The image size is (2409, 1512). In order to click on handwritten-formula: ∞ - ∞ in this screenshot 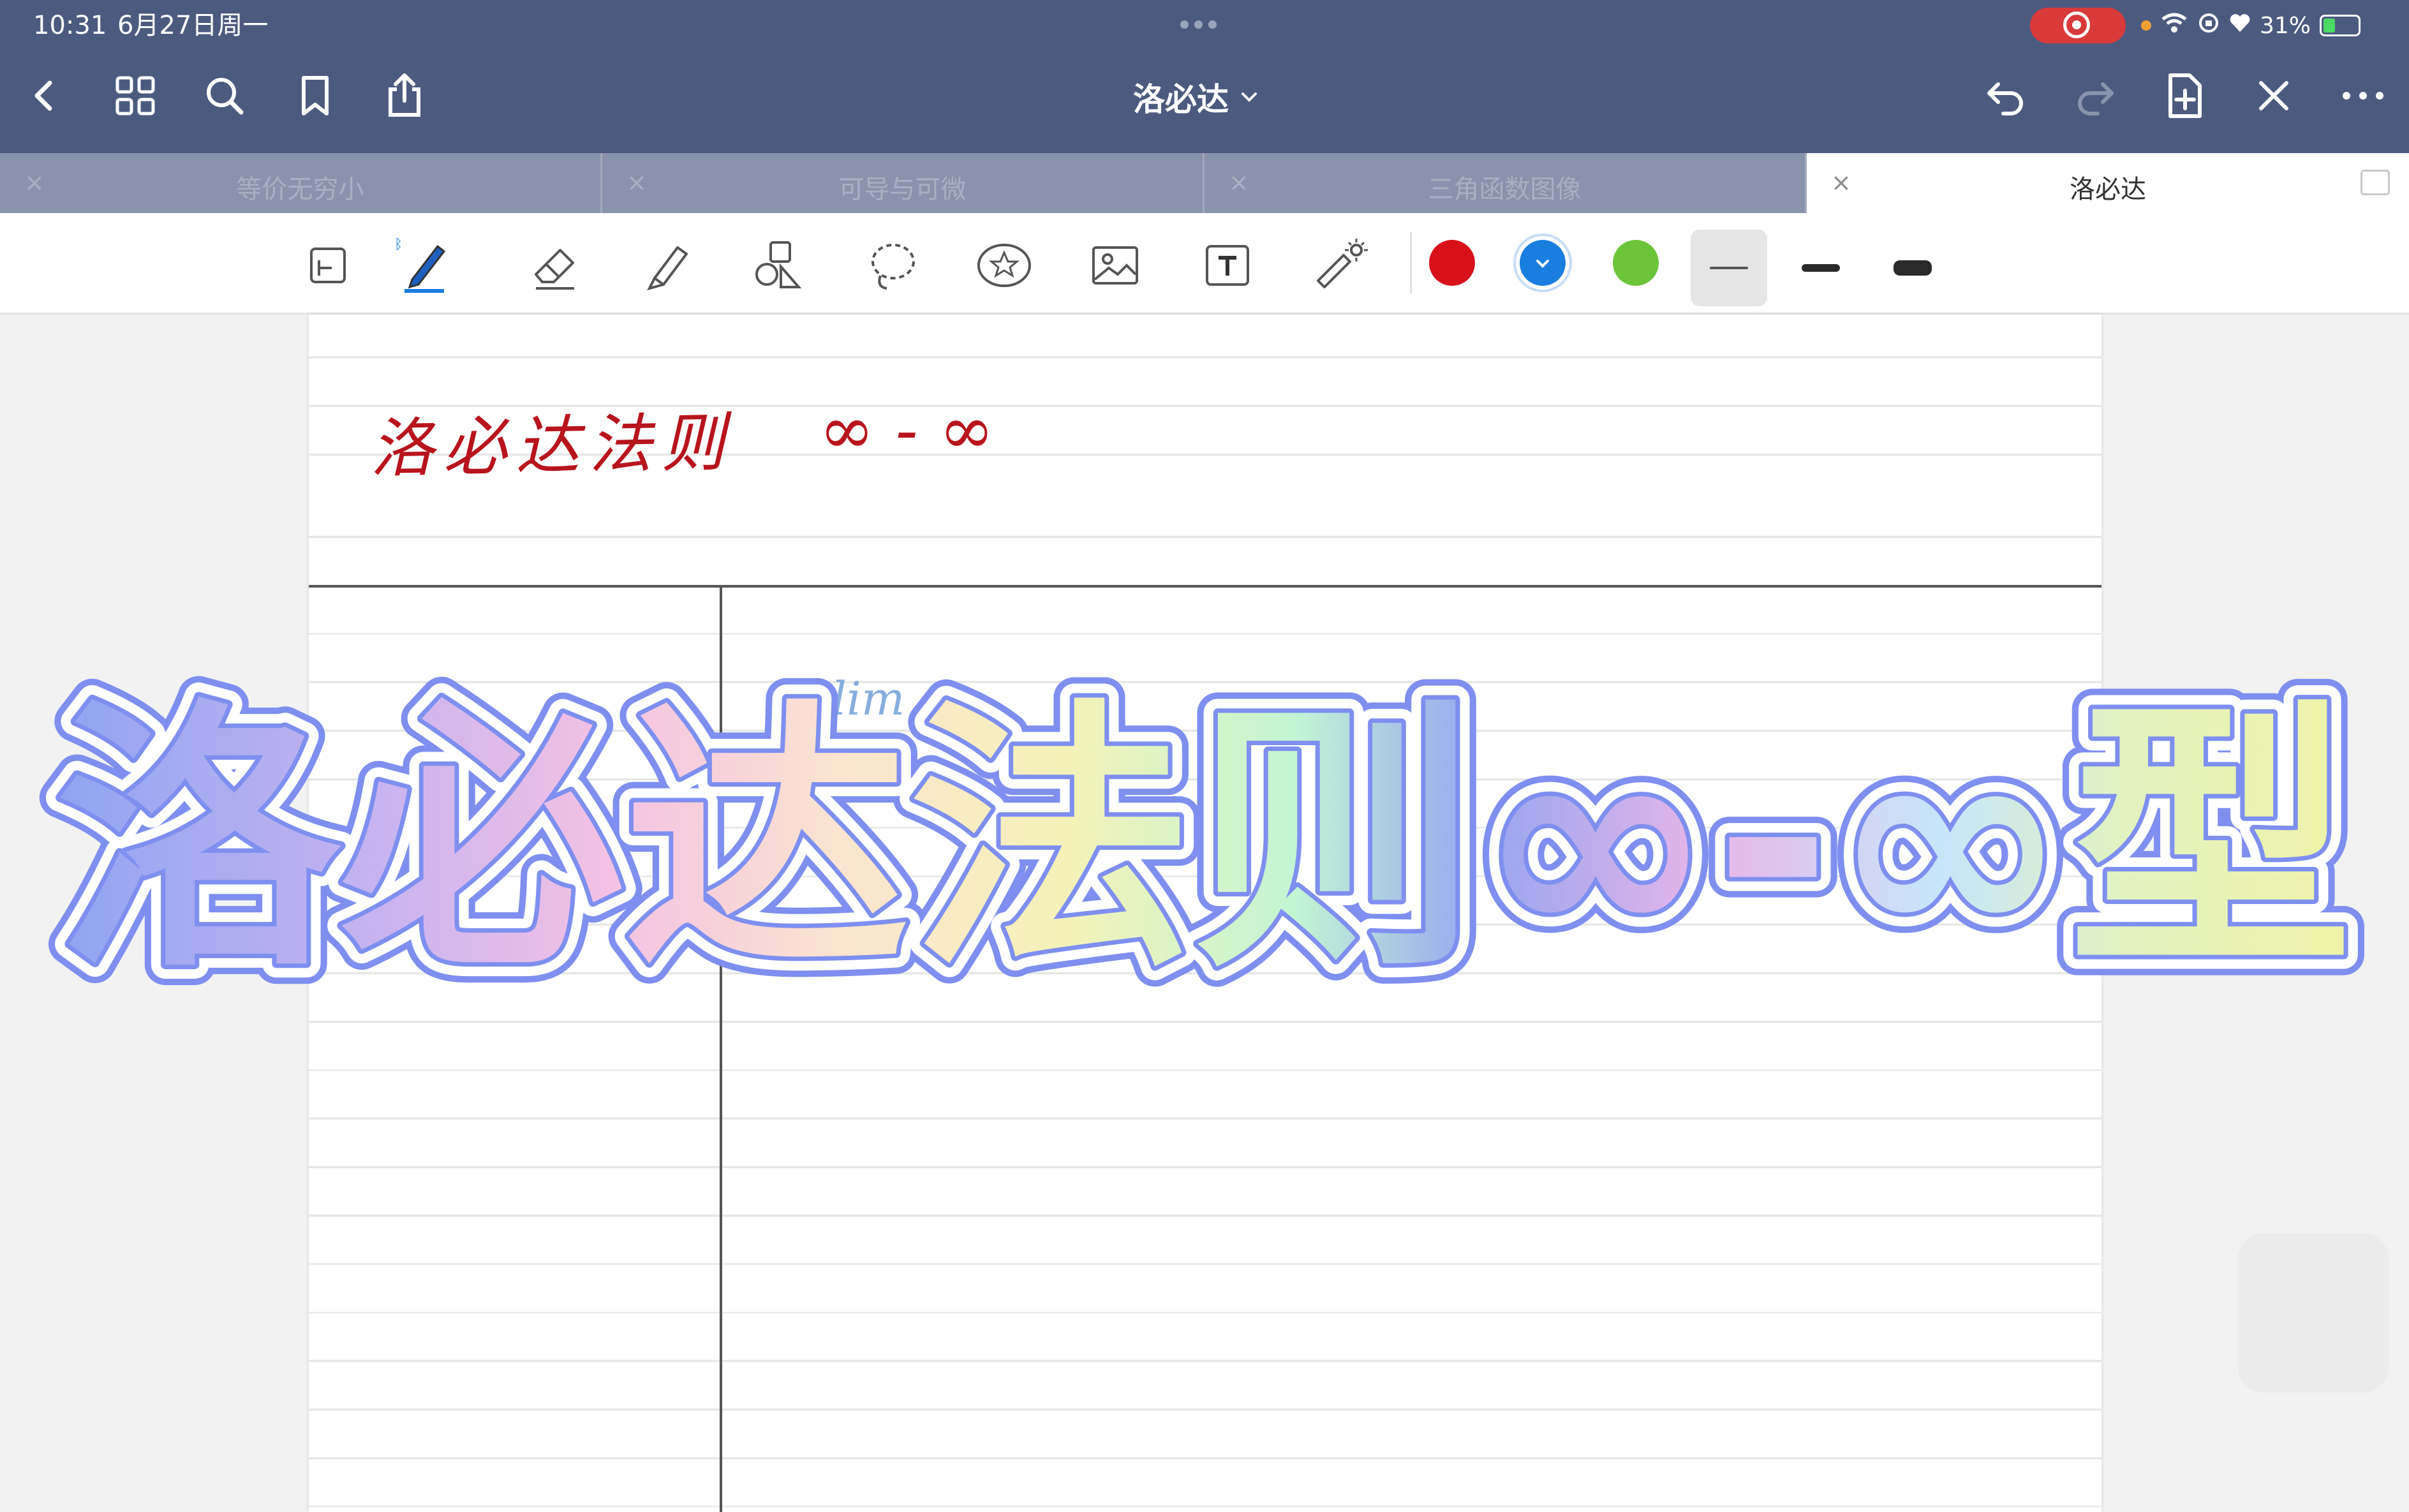, I will do `click(907, 430)`.